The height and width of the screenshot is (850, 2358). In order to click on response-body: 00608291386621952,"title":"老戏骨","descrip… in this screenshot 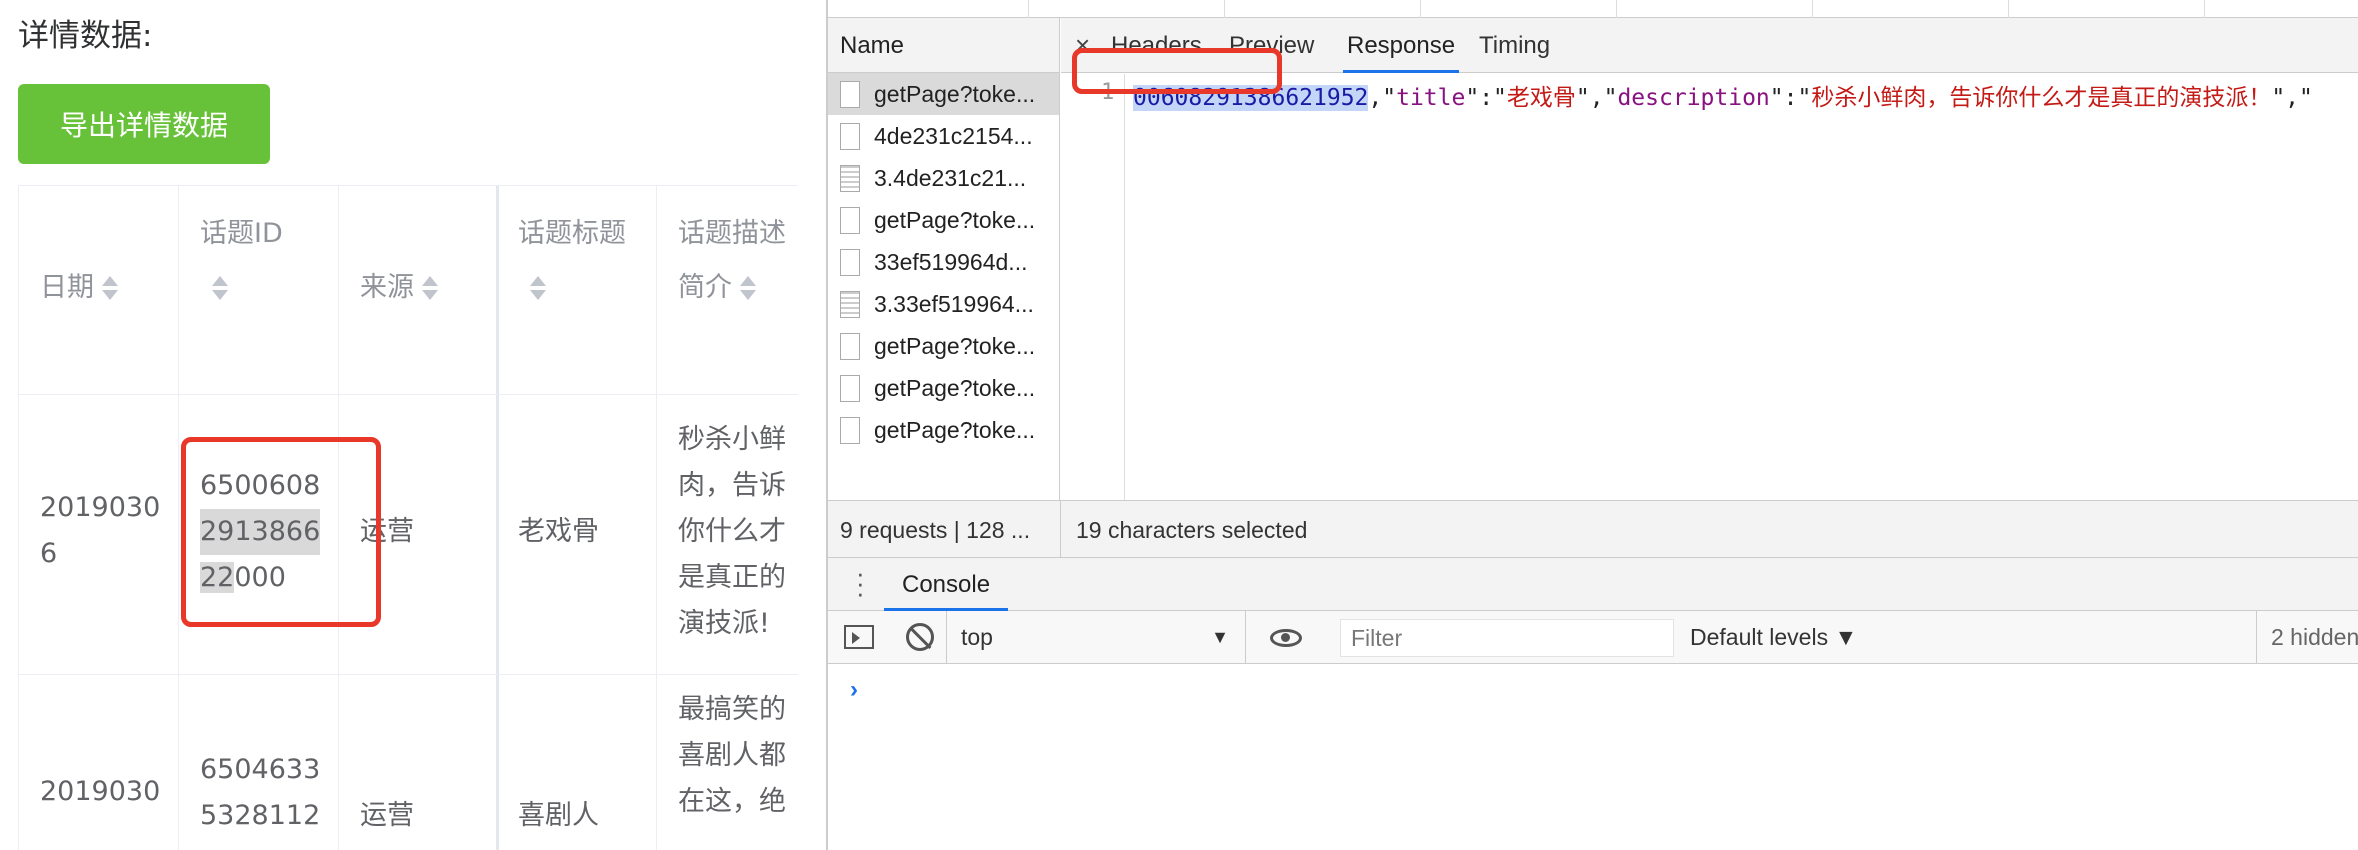, I will do `click(1723, 95)`.